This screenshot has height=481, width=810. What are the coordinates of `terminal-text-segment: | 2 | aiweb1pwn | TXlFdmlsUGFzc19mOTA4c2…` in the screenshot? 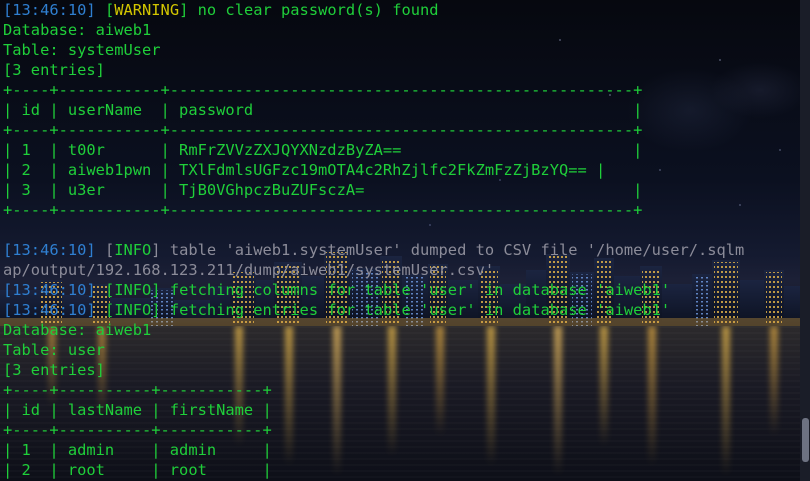 It's located at (304, 170).